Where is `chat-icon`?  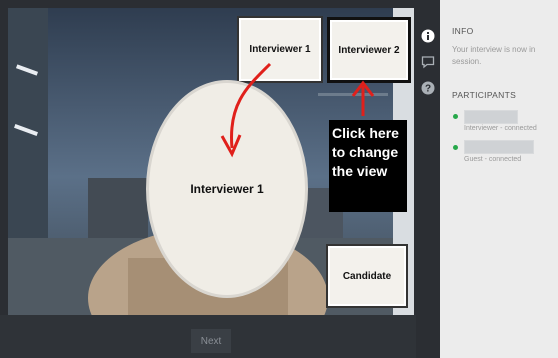
chat-icon is located at coordinates (428, 62).